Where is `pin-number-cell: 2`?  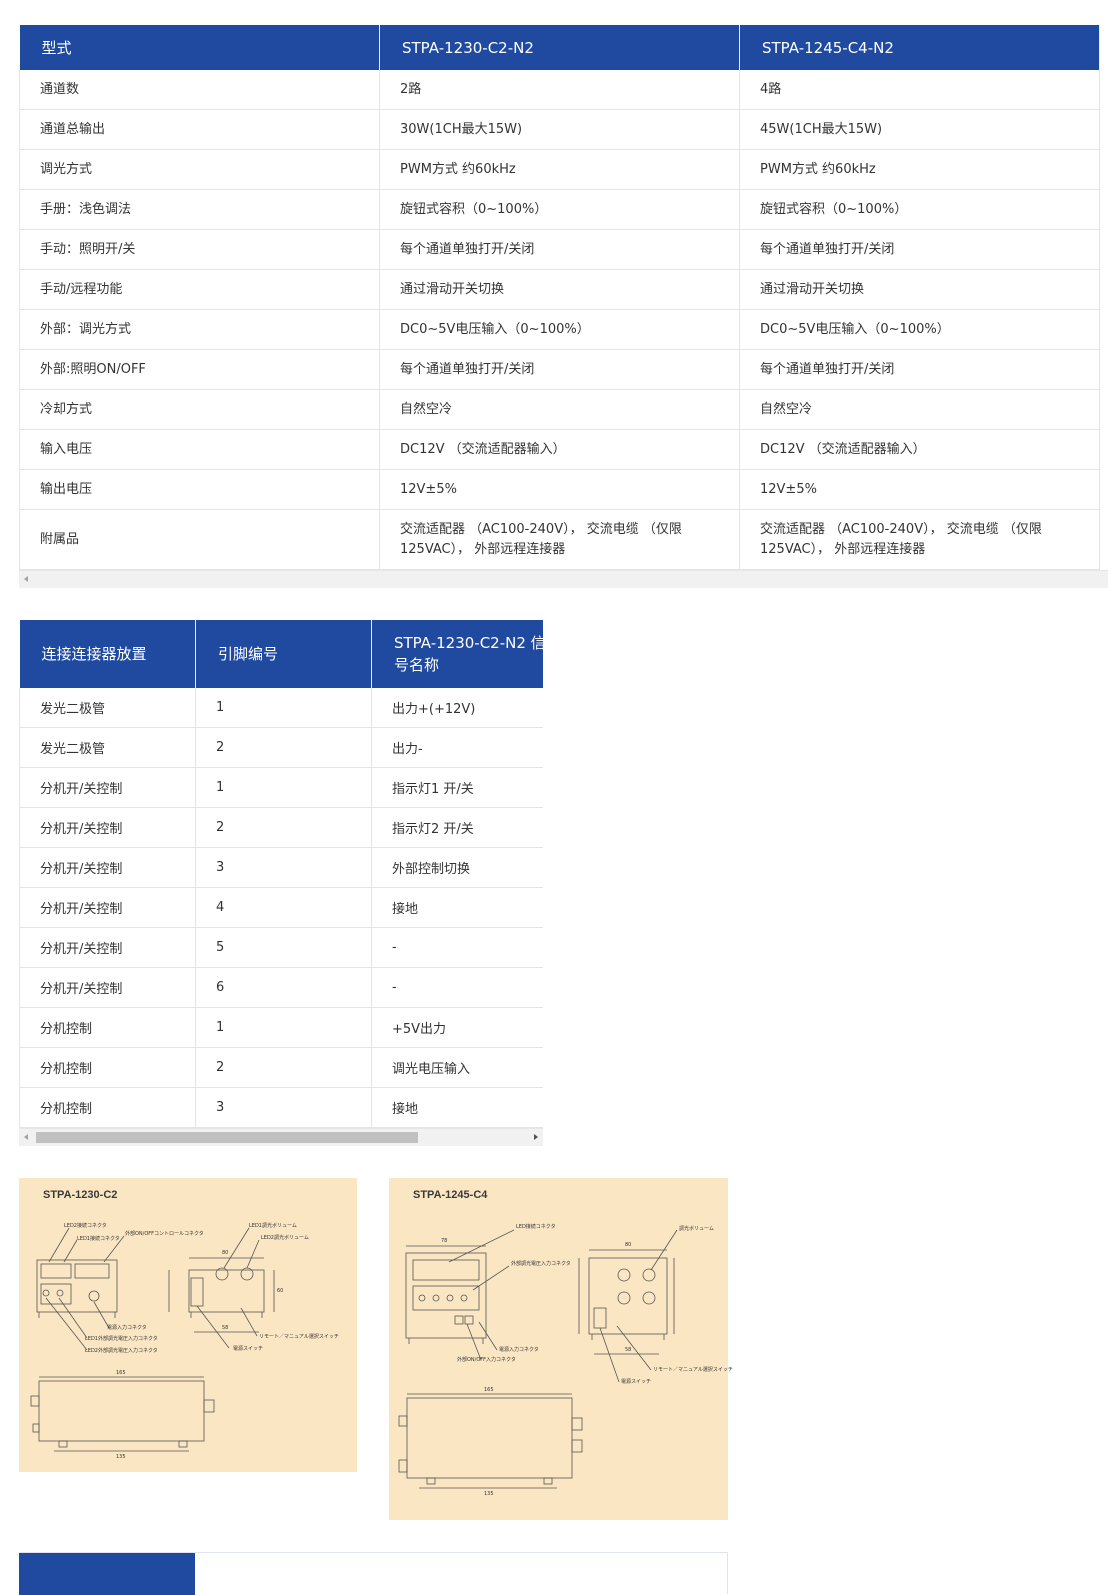
pin-number-cell: 2 is located at coordinates (283, 1067).